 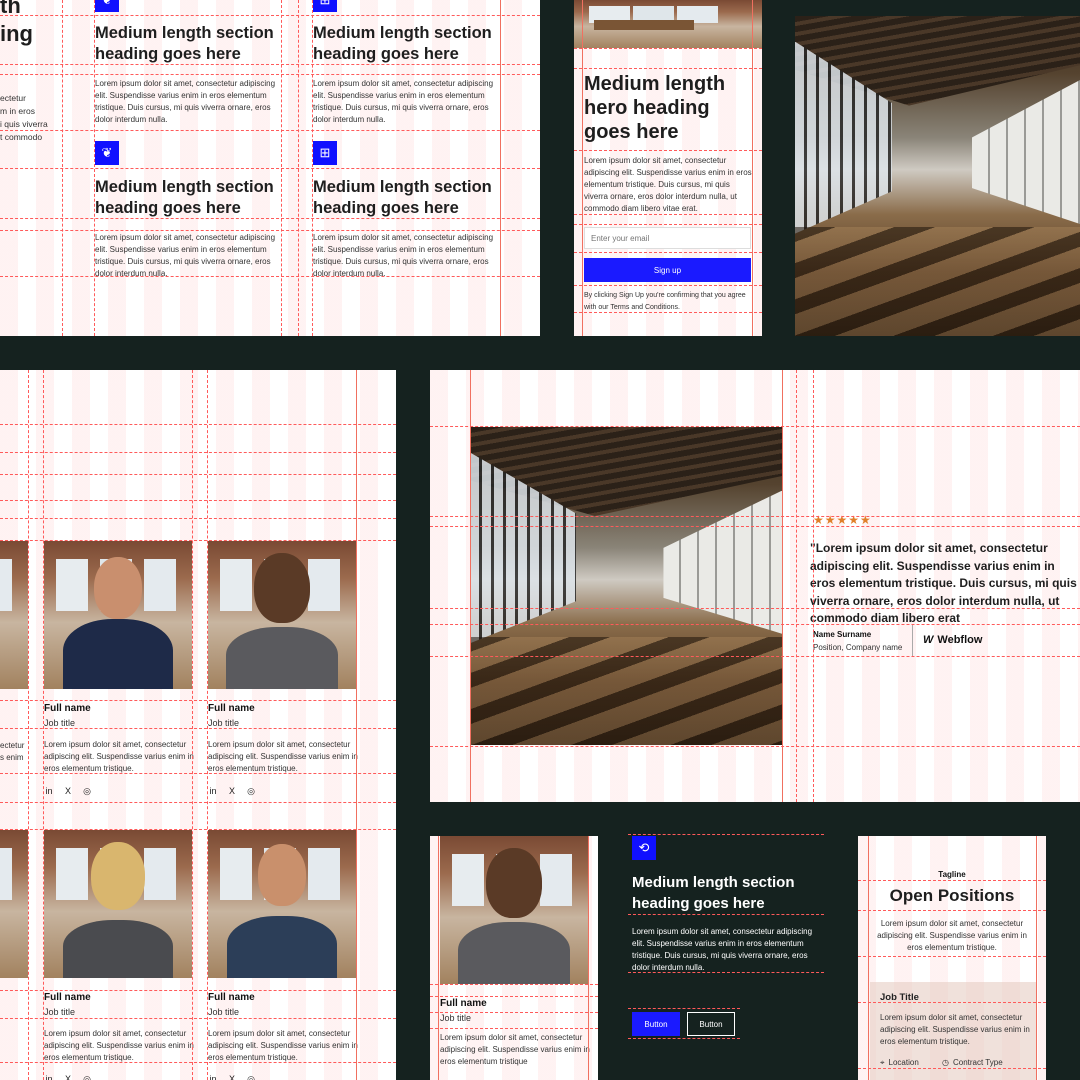 What do you see at coordinates (626, 586) in the screenshot?
I see `testimonial-photo` at bounding box center [626, 586].